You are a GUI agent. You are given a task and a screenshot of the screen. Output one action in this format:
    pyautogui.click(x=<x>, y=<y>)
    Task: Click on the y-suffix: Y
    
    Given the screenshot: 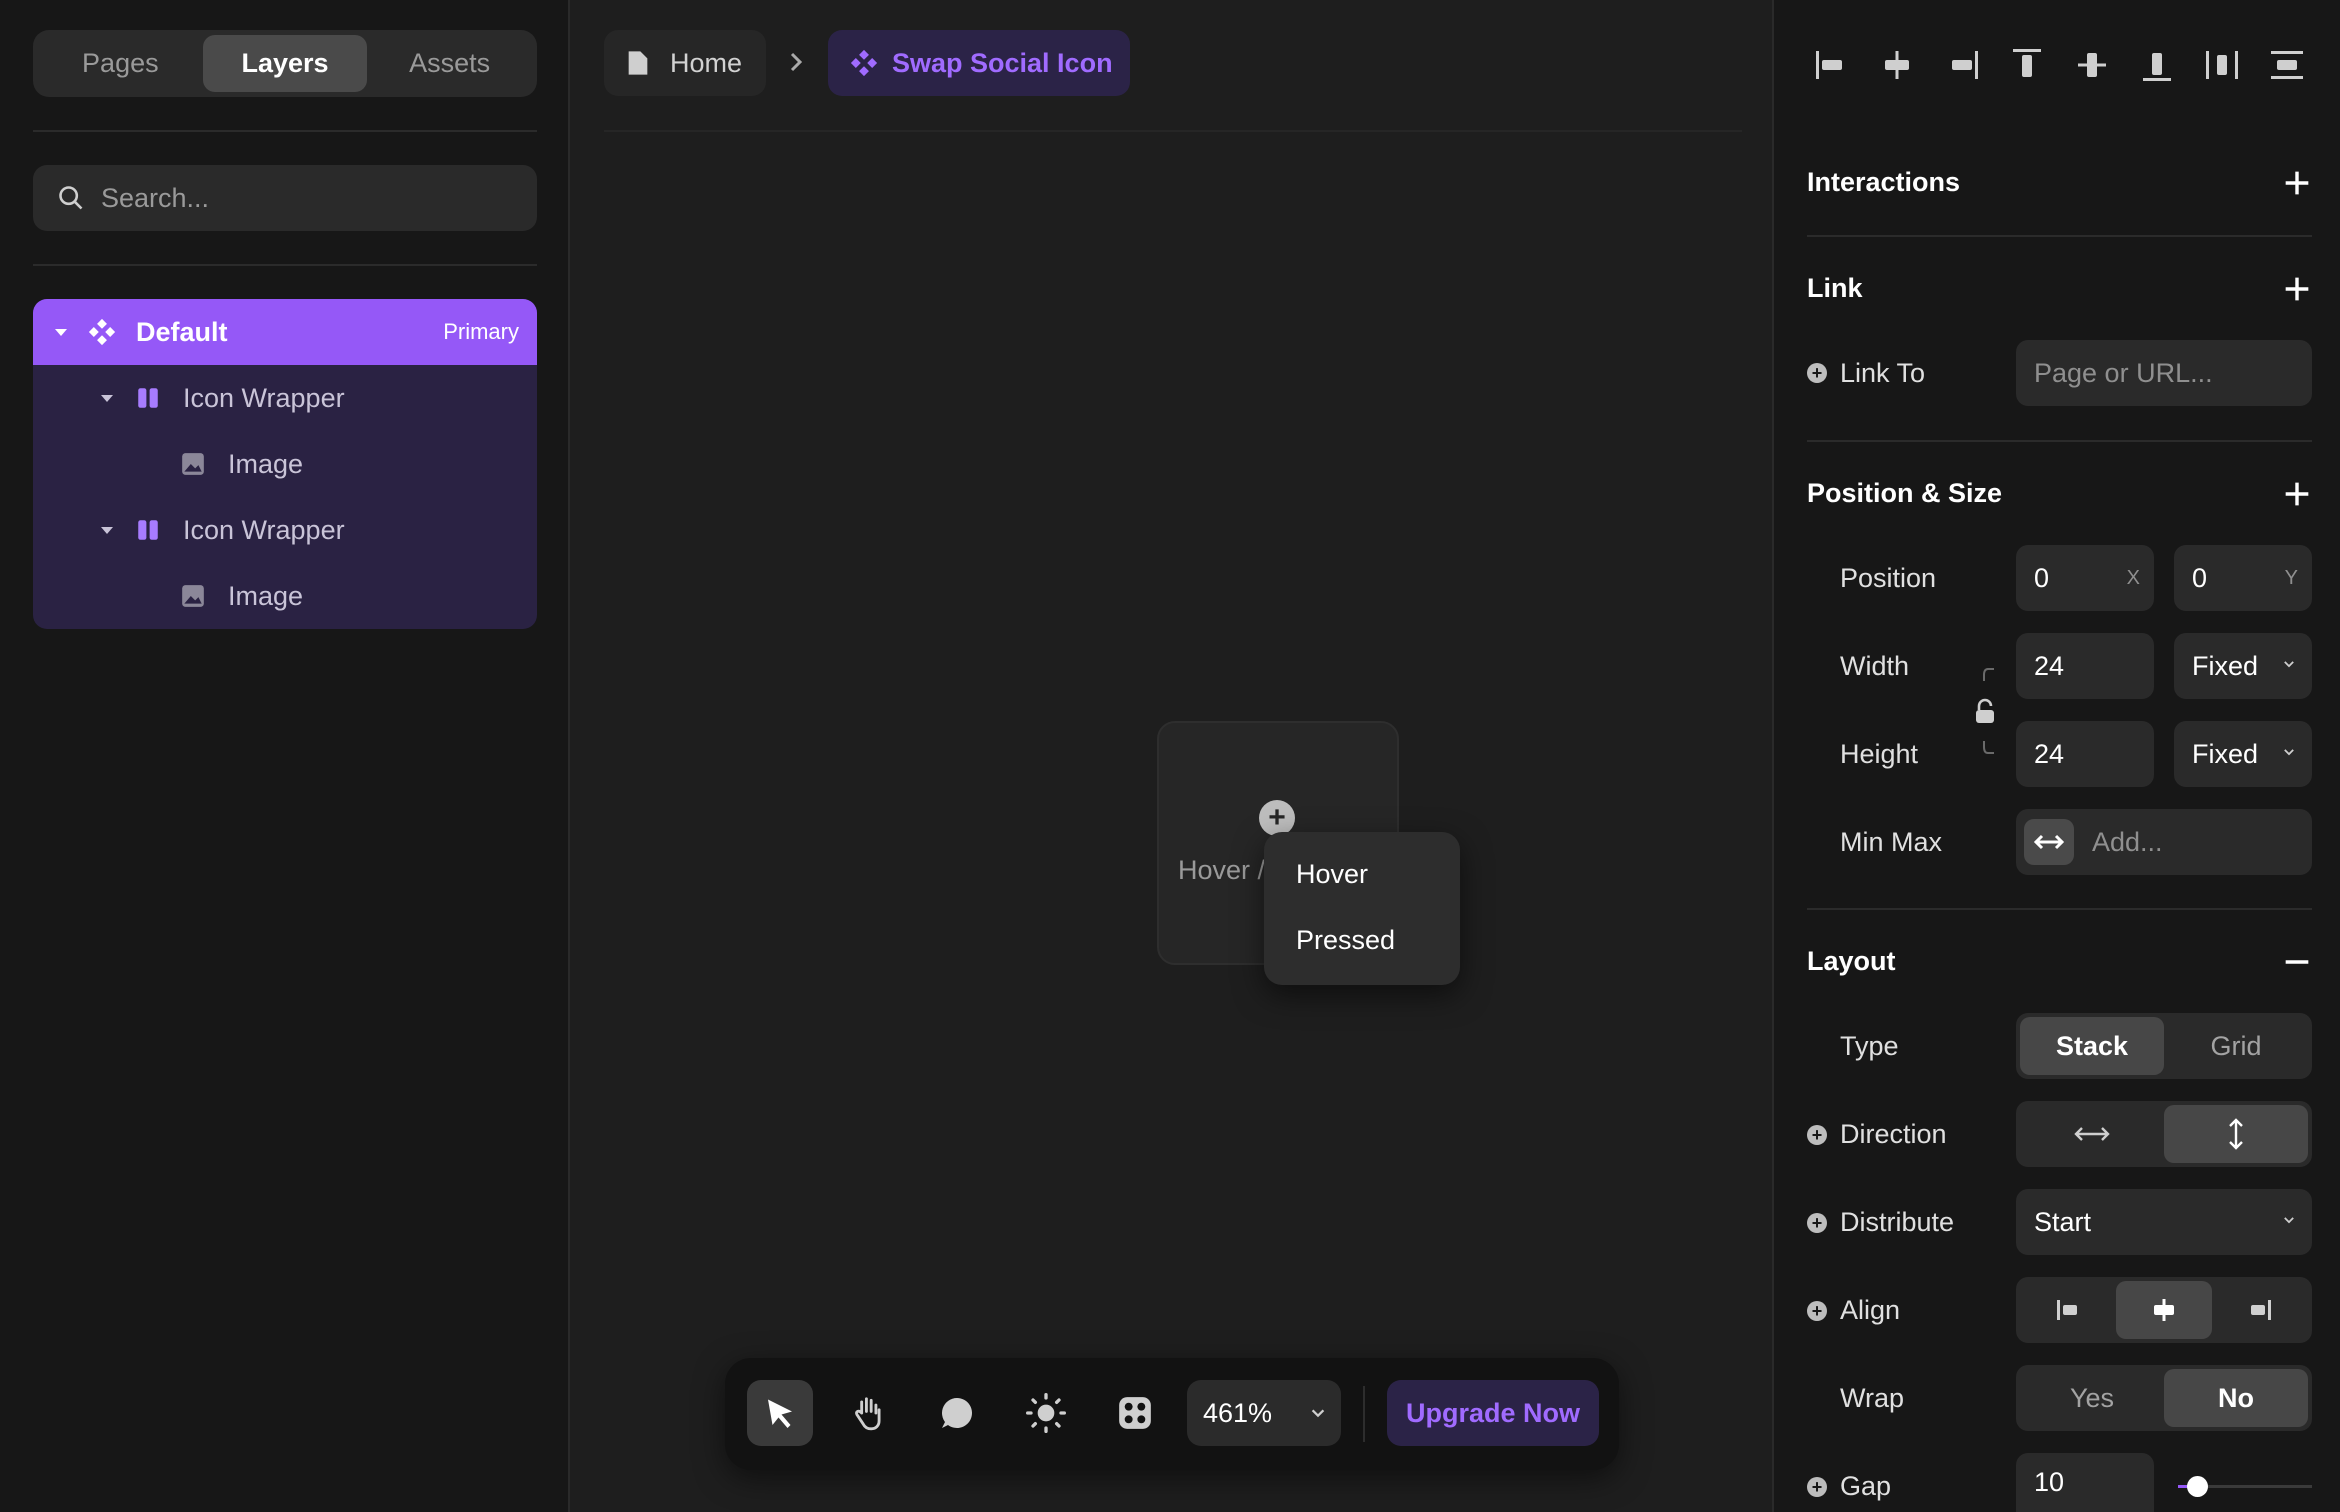 What is the action you would take?
    pyautogui.click(x=2291, y=577)
    